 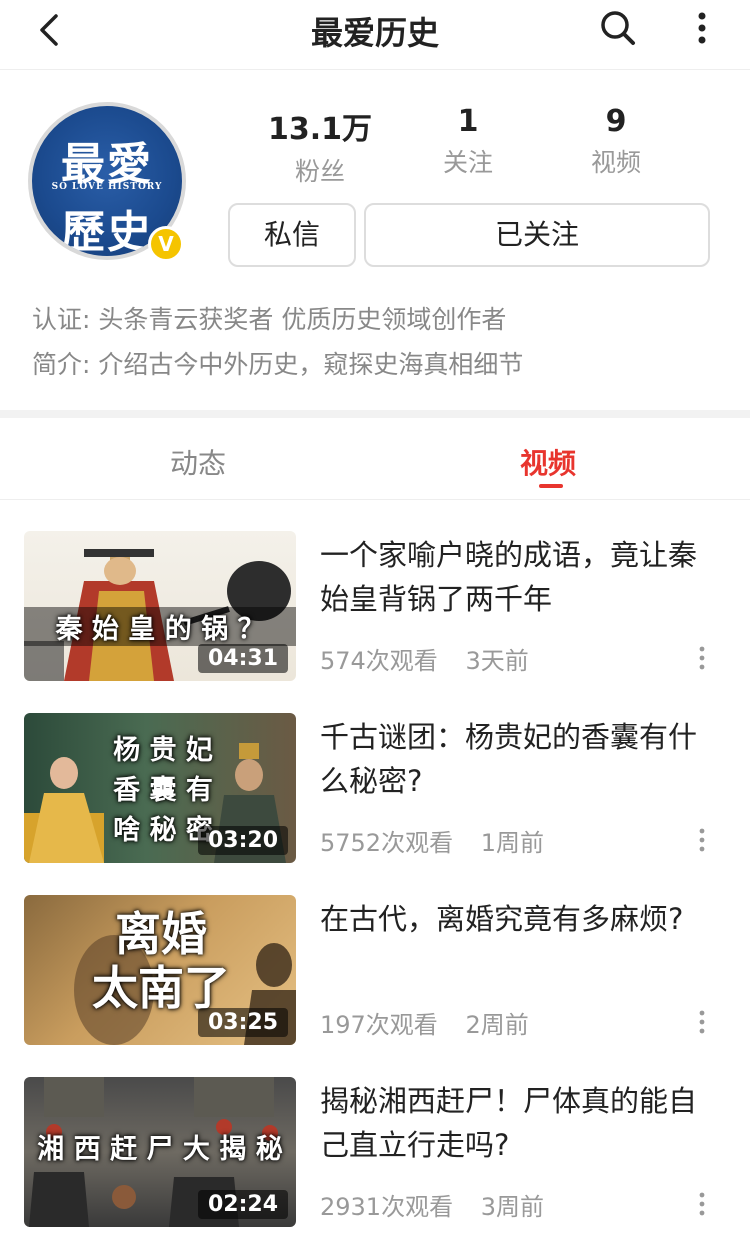 I want to click on video-meta: 197次观看 2周前, so click(x=424, y=1022).